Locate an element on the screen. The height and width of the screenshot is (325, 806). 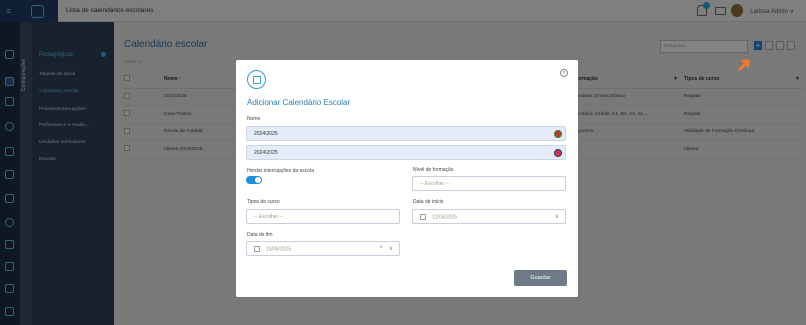
level-placeholder: -- Escolher -- is located at coordinates (434, 184).